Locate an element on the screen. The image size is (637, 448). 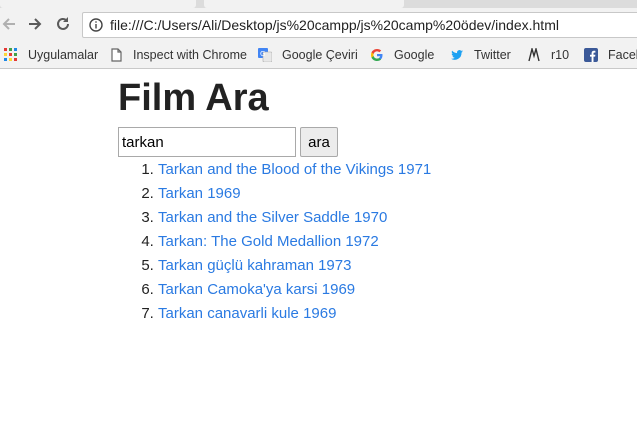
info-icon is located at coordinates (96, 25).